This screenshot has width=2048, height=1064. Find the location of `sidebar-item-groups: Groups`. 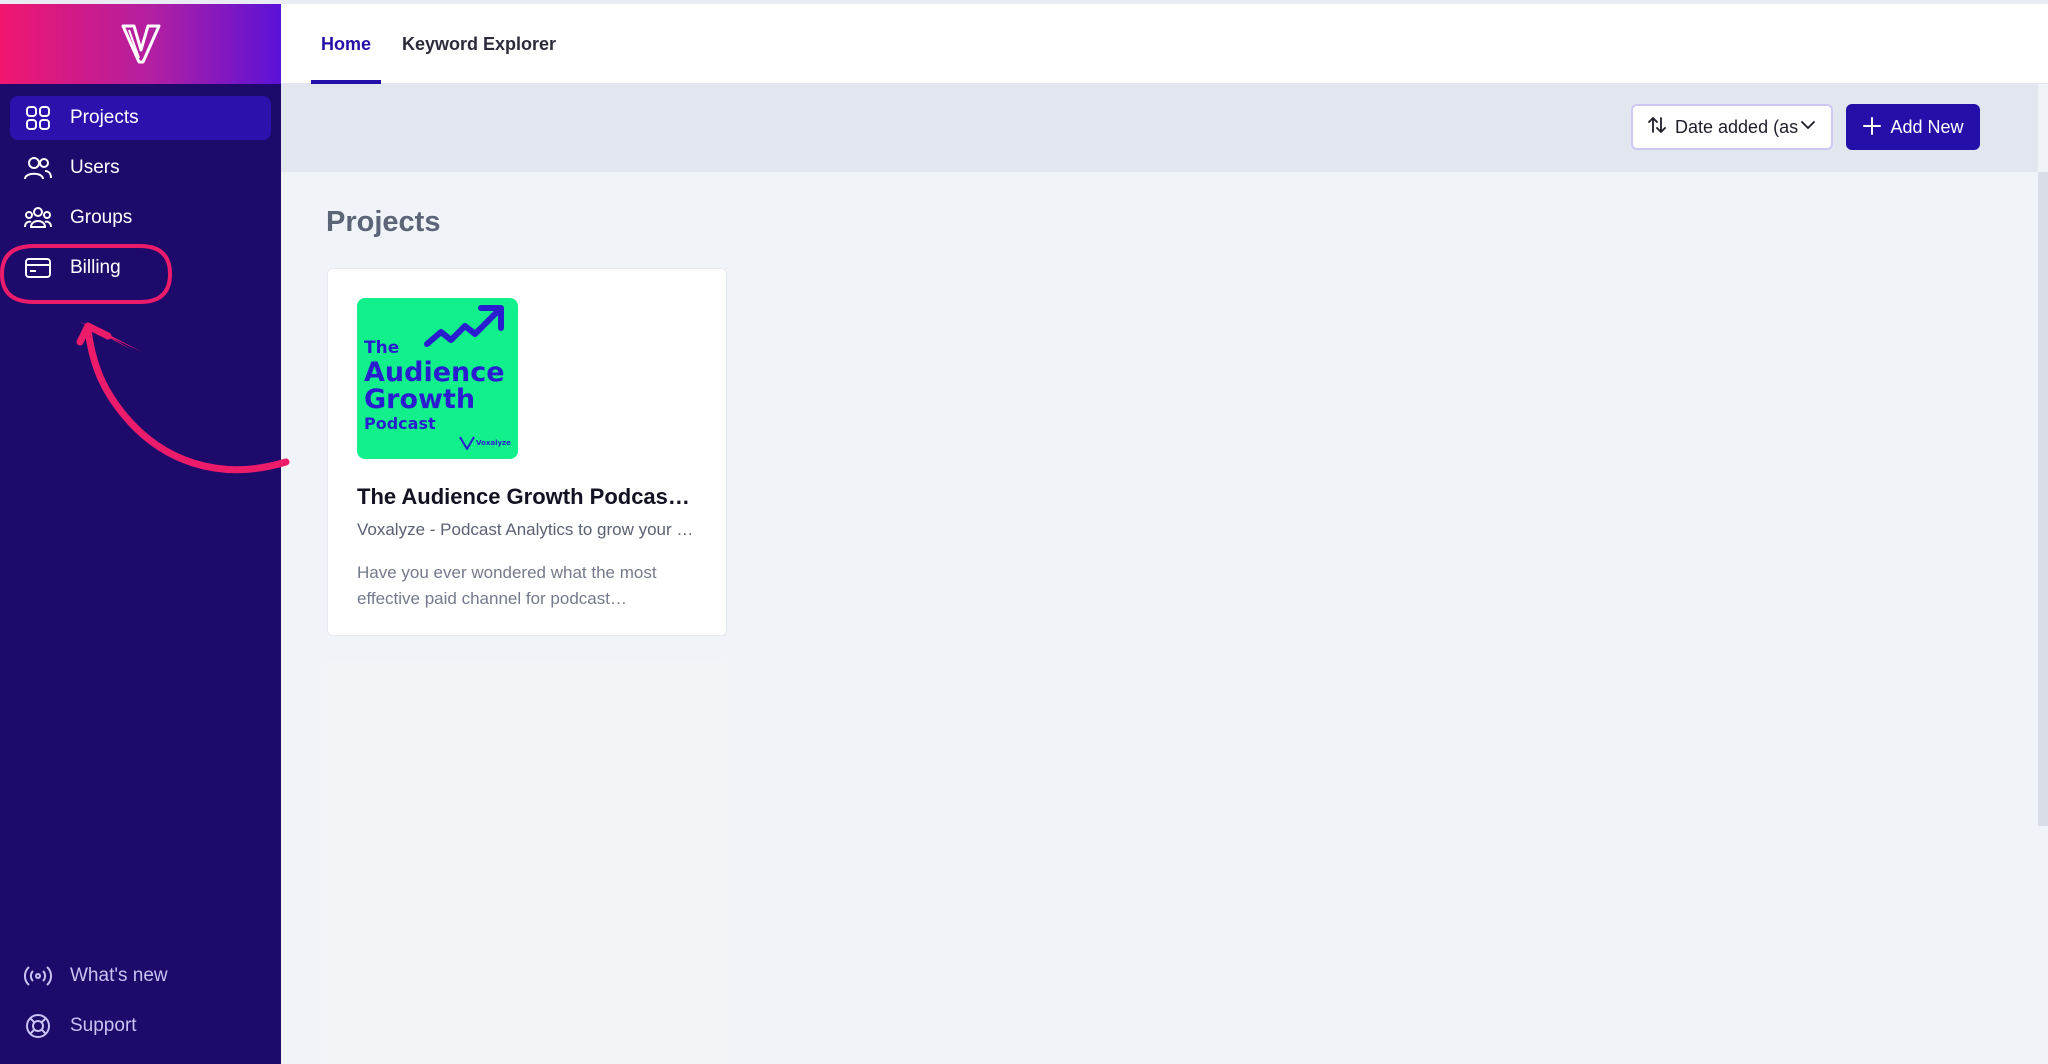

sidebar-item-groups: Groups is located at coordinates (140, 218).